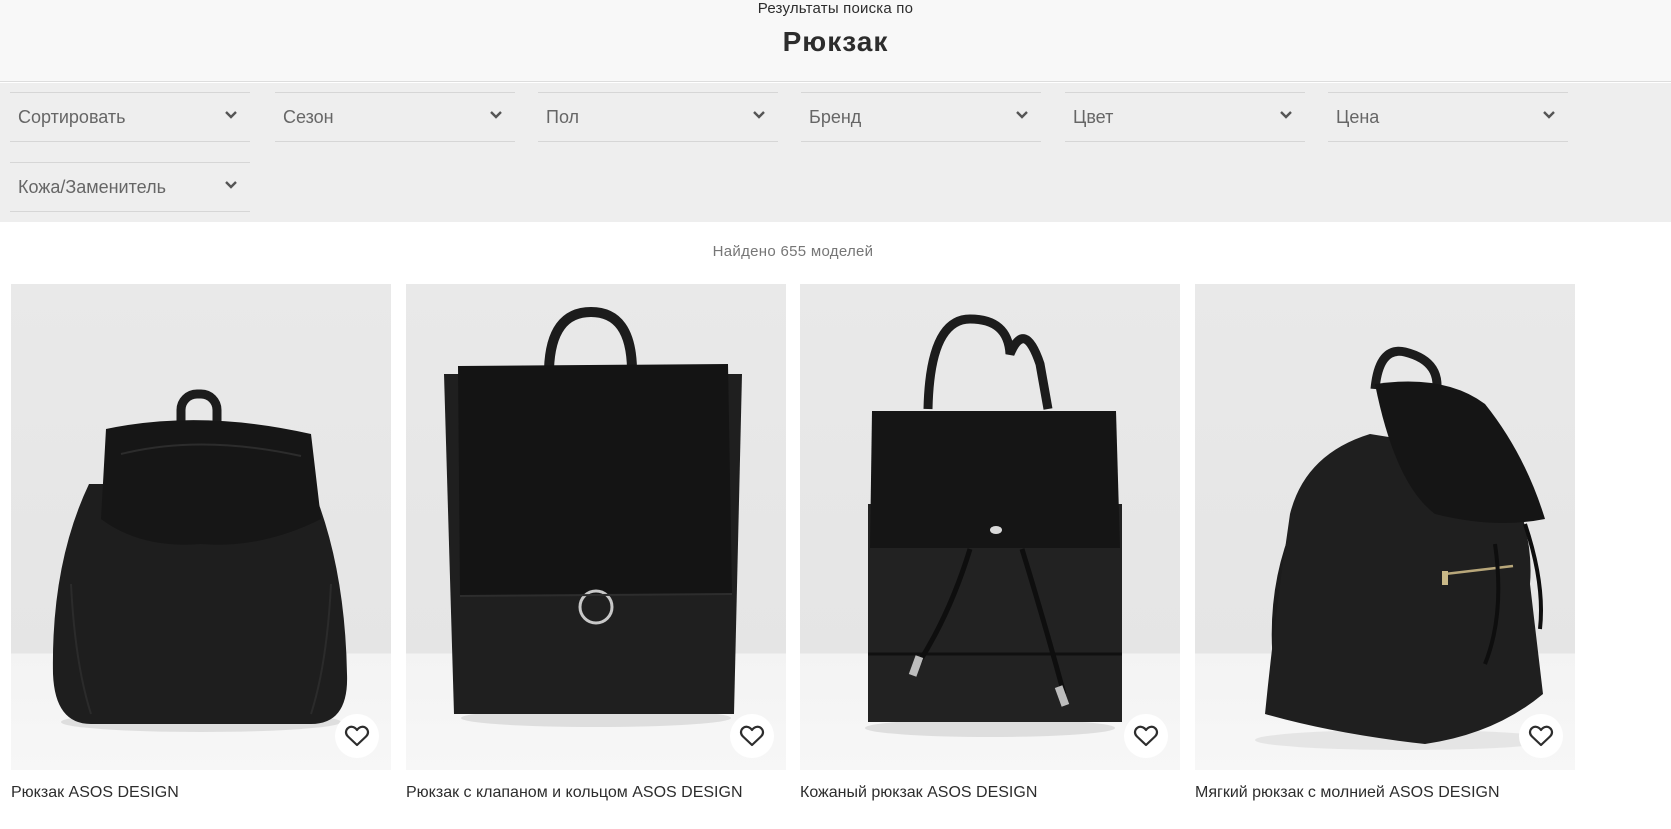 The height and width of the screenshot is (829, 1671). I want to click on search-header: Результаты поиска по Рюкзак, so click(835, 41).